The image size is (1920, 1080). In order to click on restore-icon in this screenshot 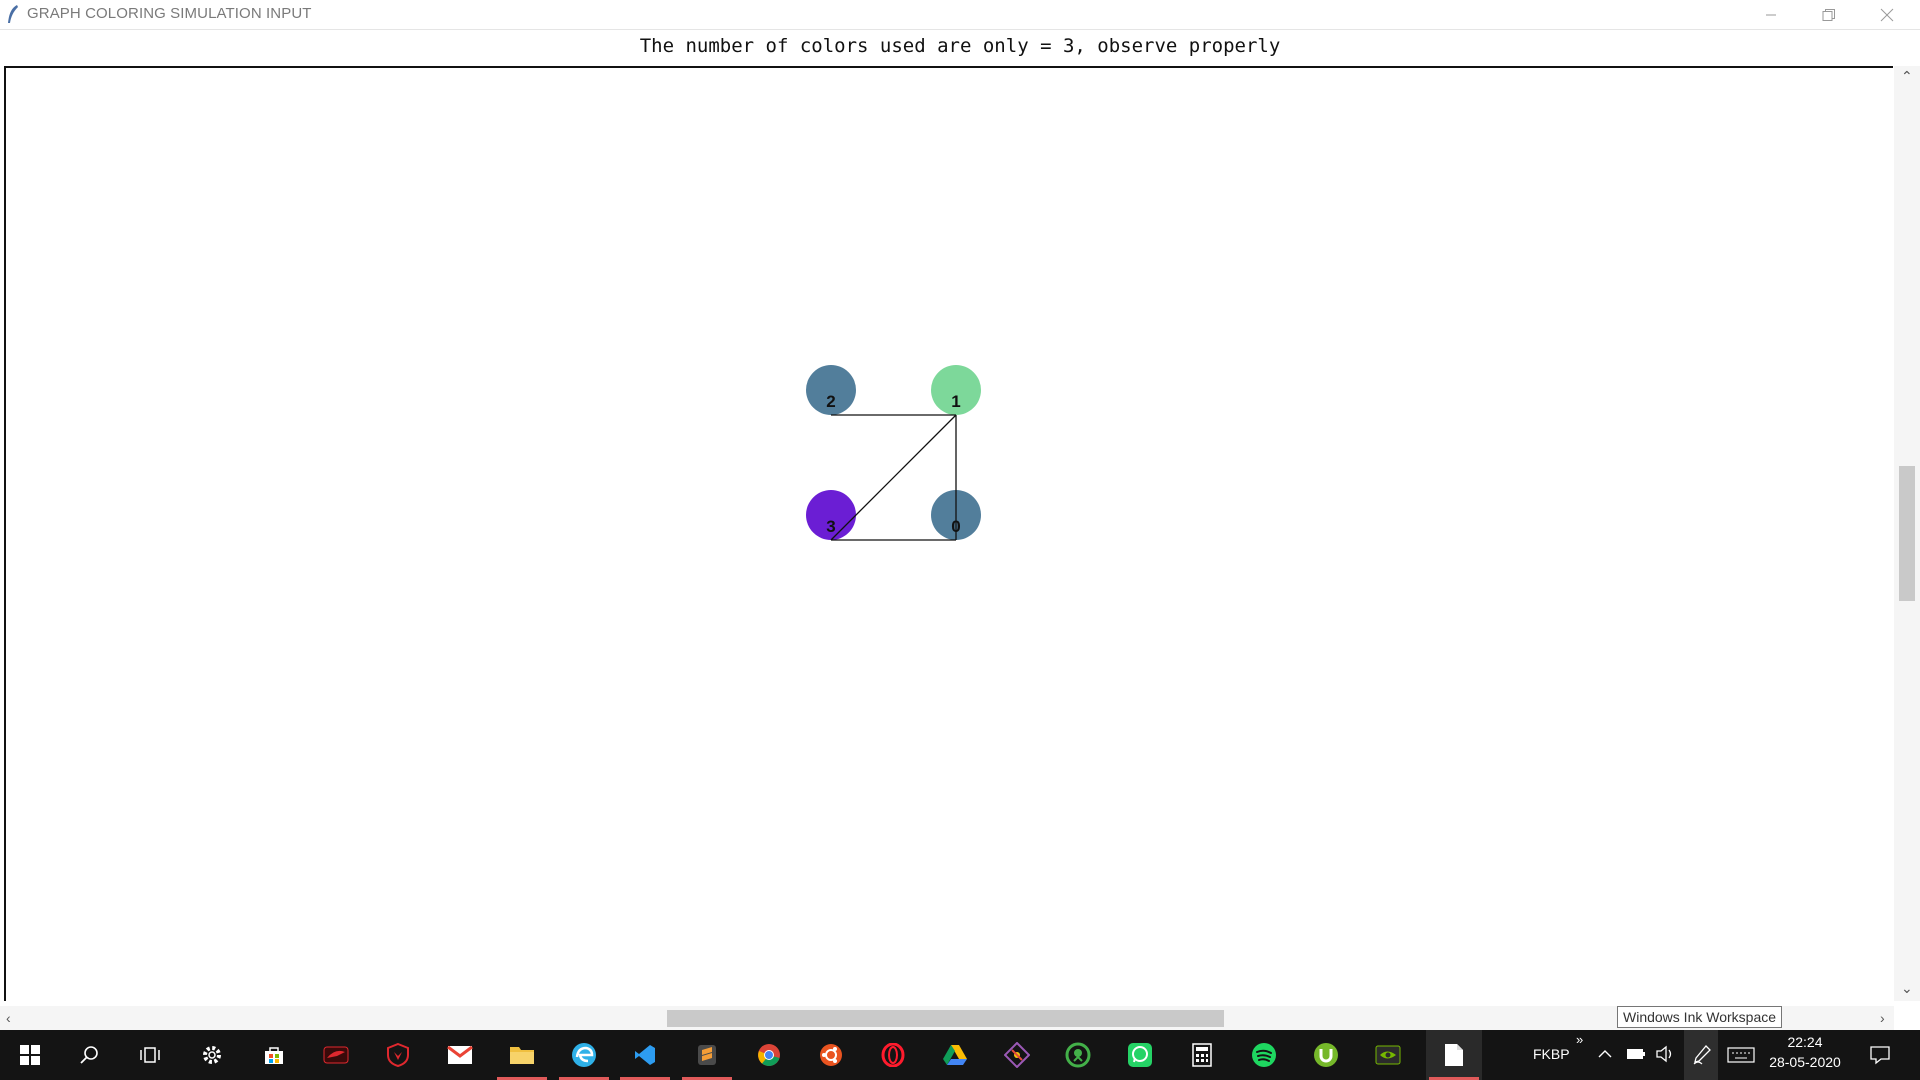, I will do `click(1828, 14)`.